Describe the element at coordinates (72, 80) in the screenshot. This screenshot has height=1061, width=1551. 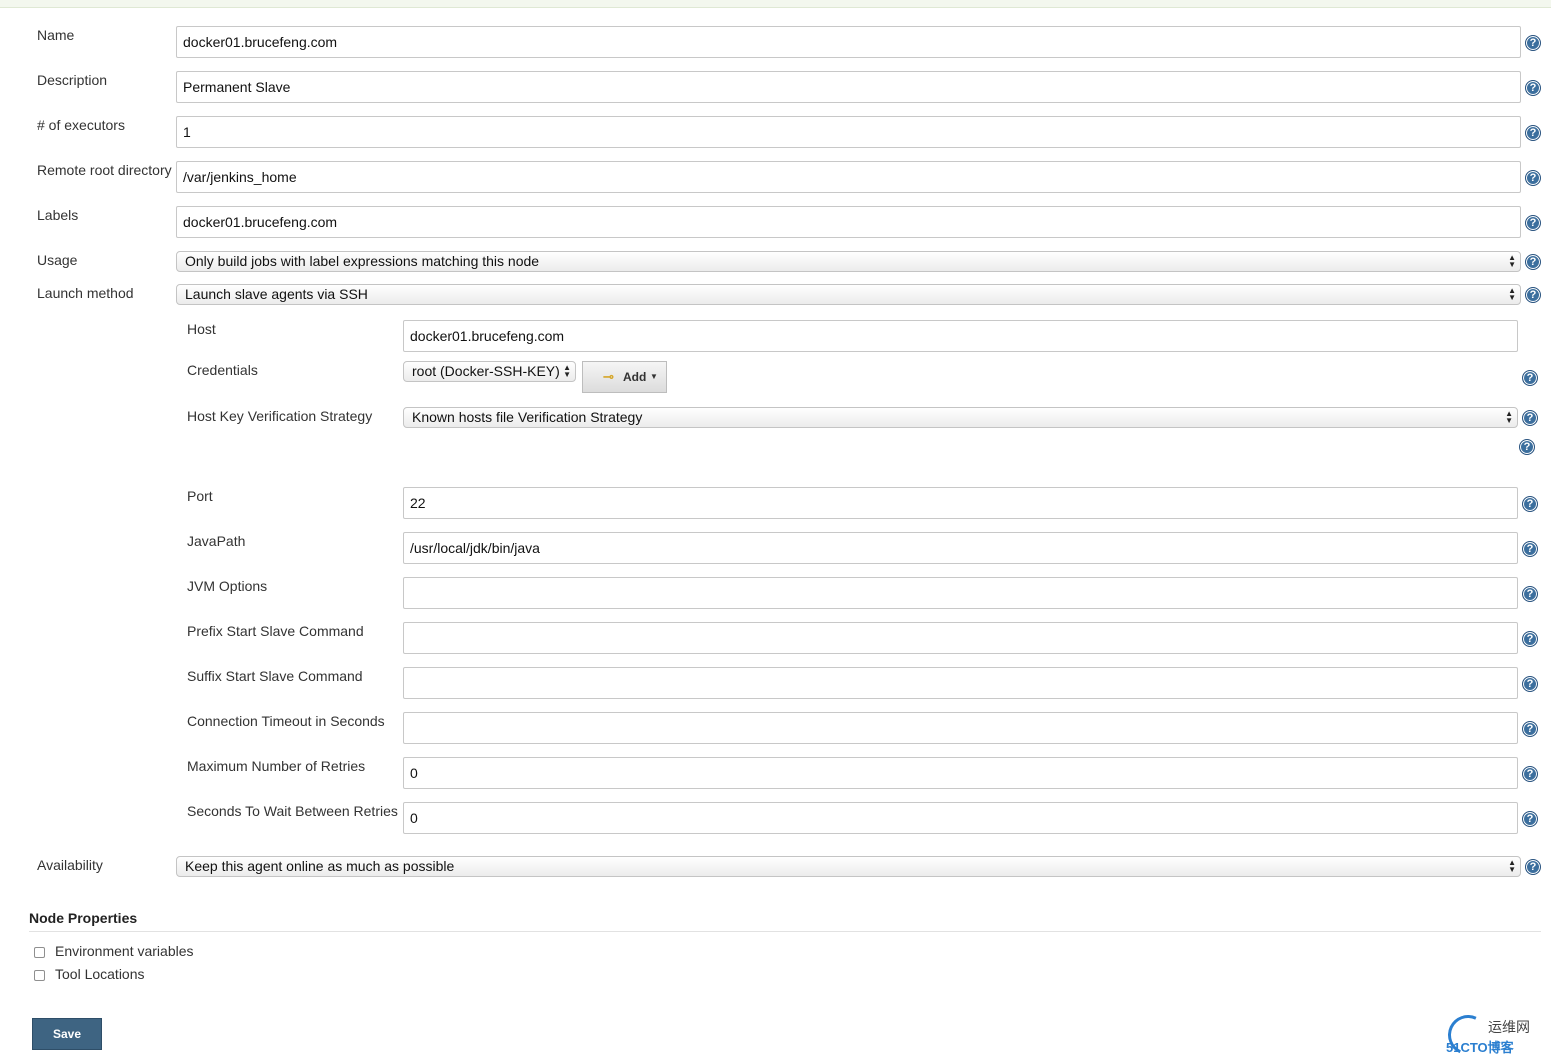
I see `description-label: Description` at that location.